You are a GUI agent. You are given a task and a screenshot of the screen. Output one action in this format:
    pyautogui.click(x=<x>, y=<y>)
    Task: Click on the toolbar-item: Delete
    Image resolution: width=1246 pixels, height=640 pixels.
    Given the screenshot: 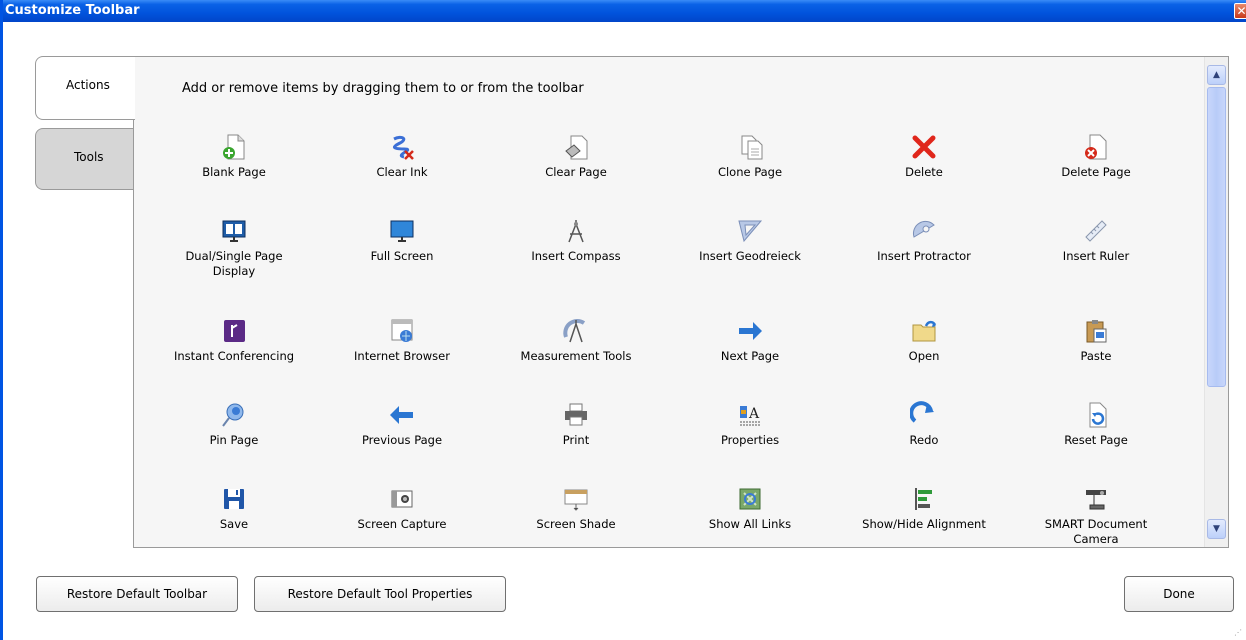 What is the action you would take?
    pyautogui.click(x=924, y=156)
    